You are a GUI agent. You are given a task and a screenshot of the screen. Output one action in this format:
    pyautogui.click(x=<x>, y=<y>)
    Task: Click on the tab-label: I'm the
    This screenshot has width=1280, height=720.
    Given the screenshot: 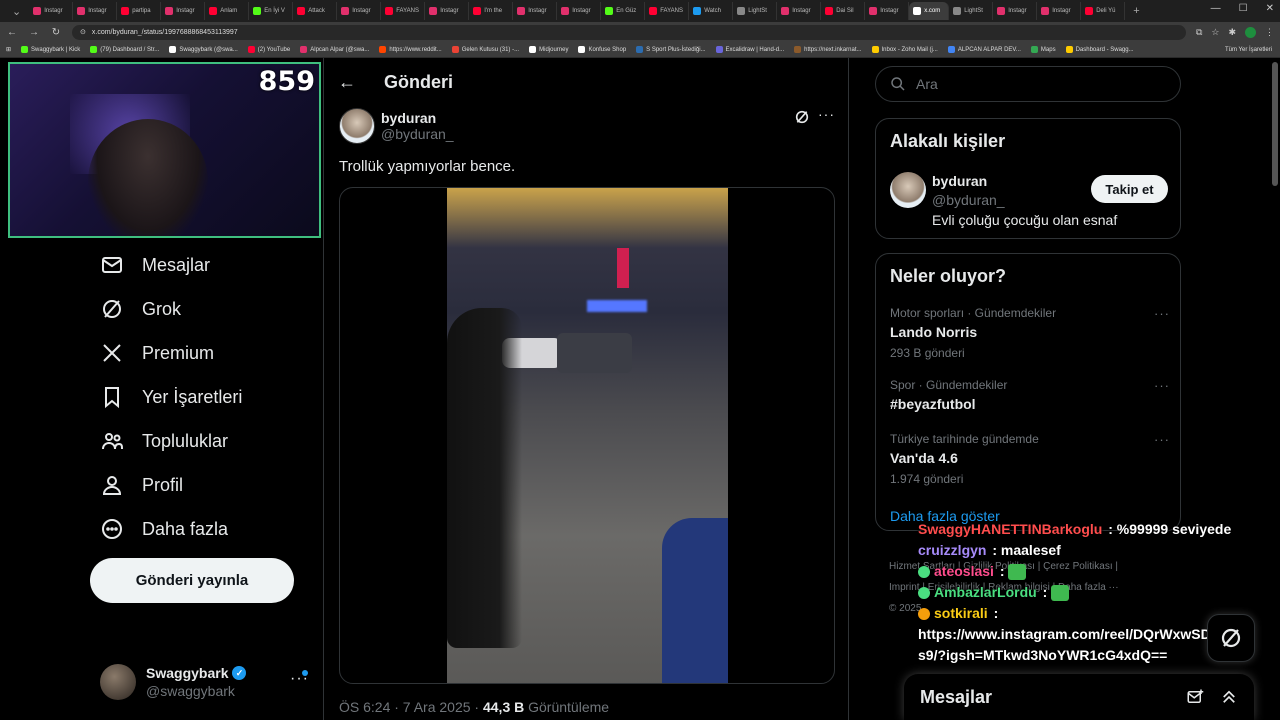 What is the action you would take?
    pyautogui.click(x=493, y=11)
    